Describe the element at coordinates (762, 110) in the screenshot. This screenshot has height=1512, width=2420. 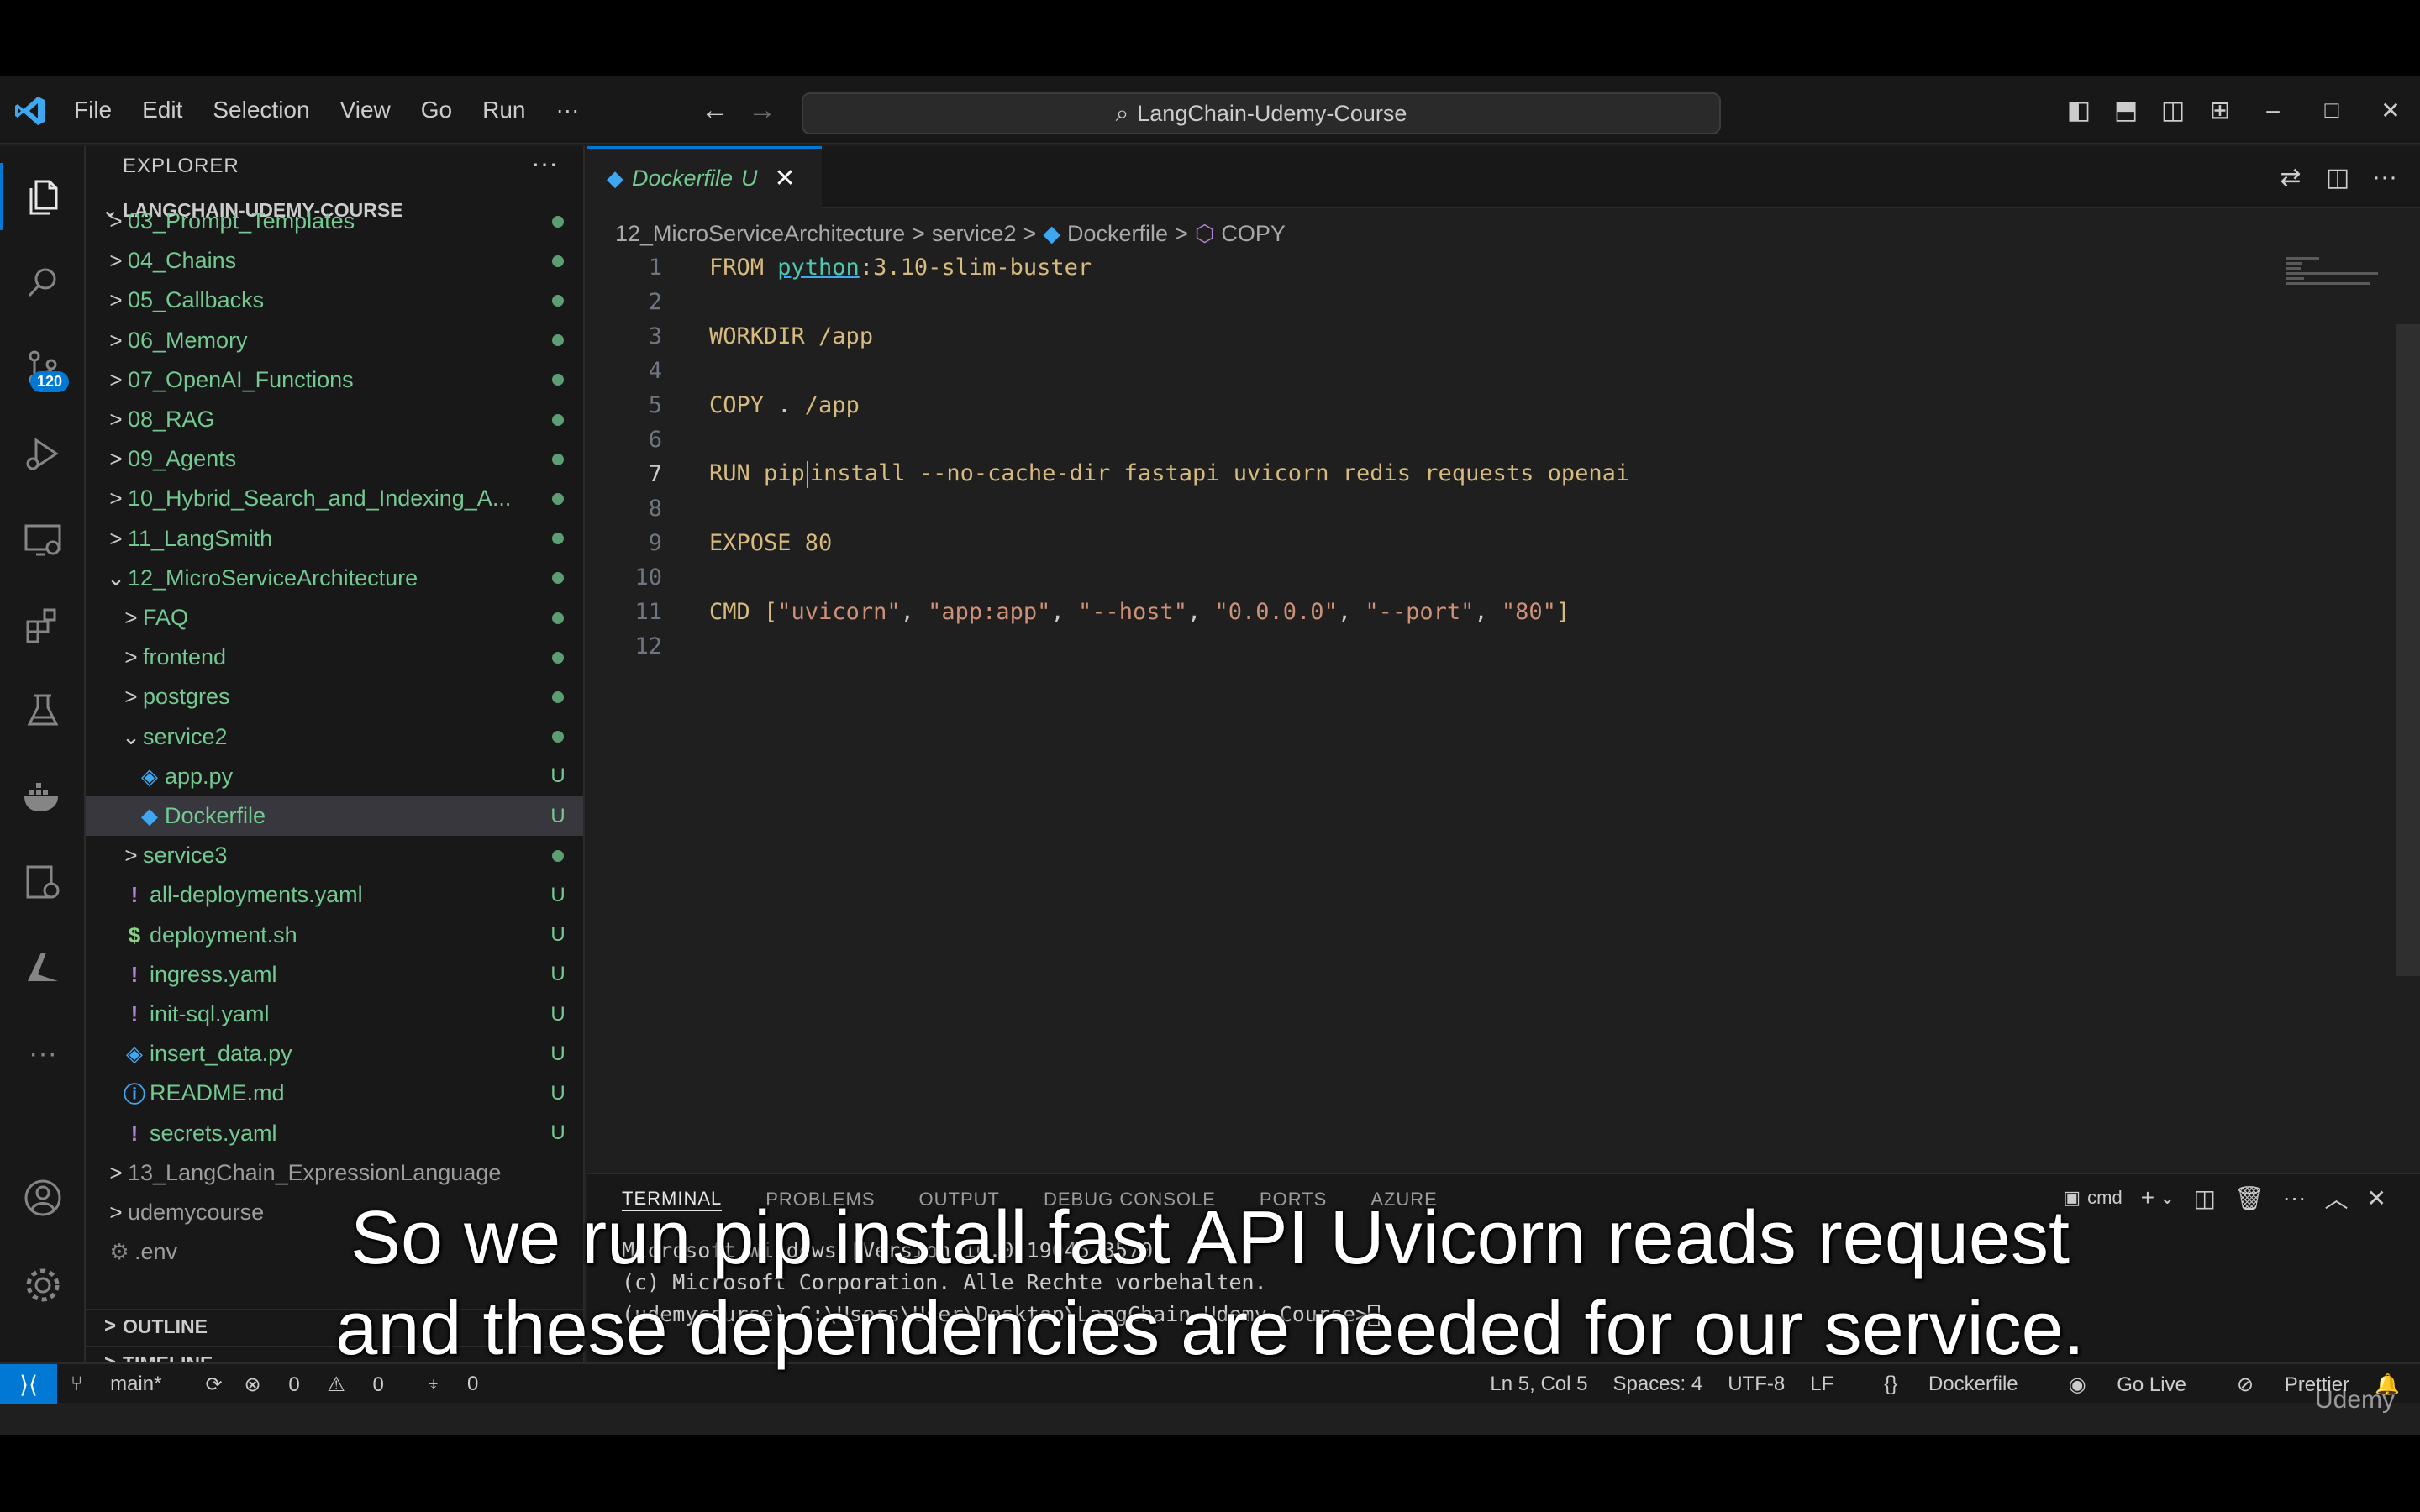
I see `forward-arrow-icon: →` at that location.